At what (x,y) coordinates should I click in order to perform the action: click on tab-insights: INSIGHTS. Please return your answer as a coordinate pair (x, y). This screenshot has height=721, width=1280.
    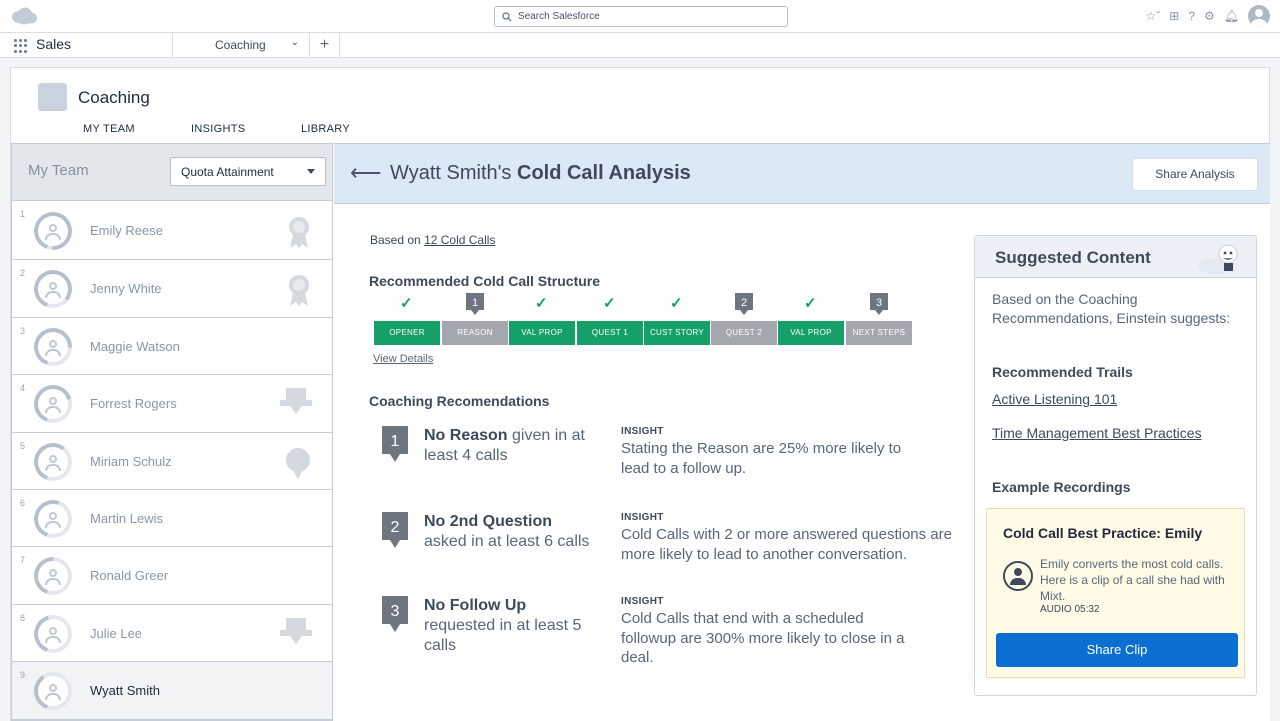
    Looking at the image, I should click on (218, 129).